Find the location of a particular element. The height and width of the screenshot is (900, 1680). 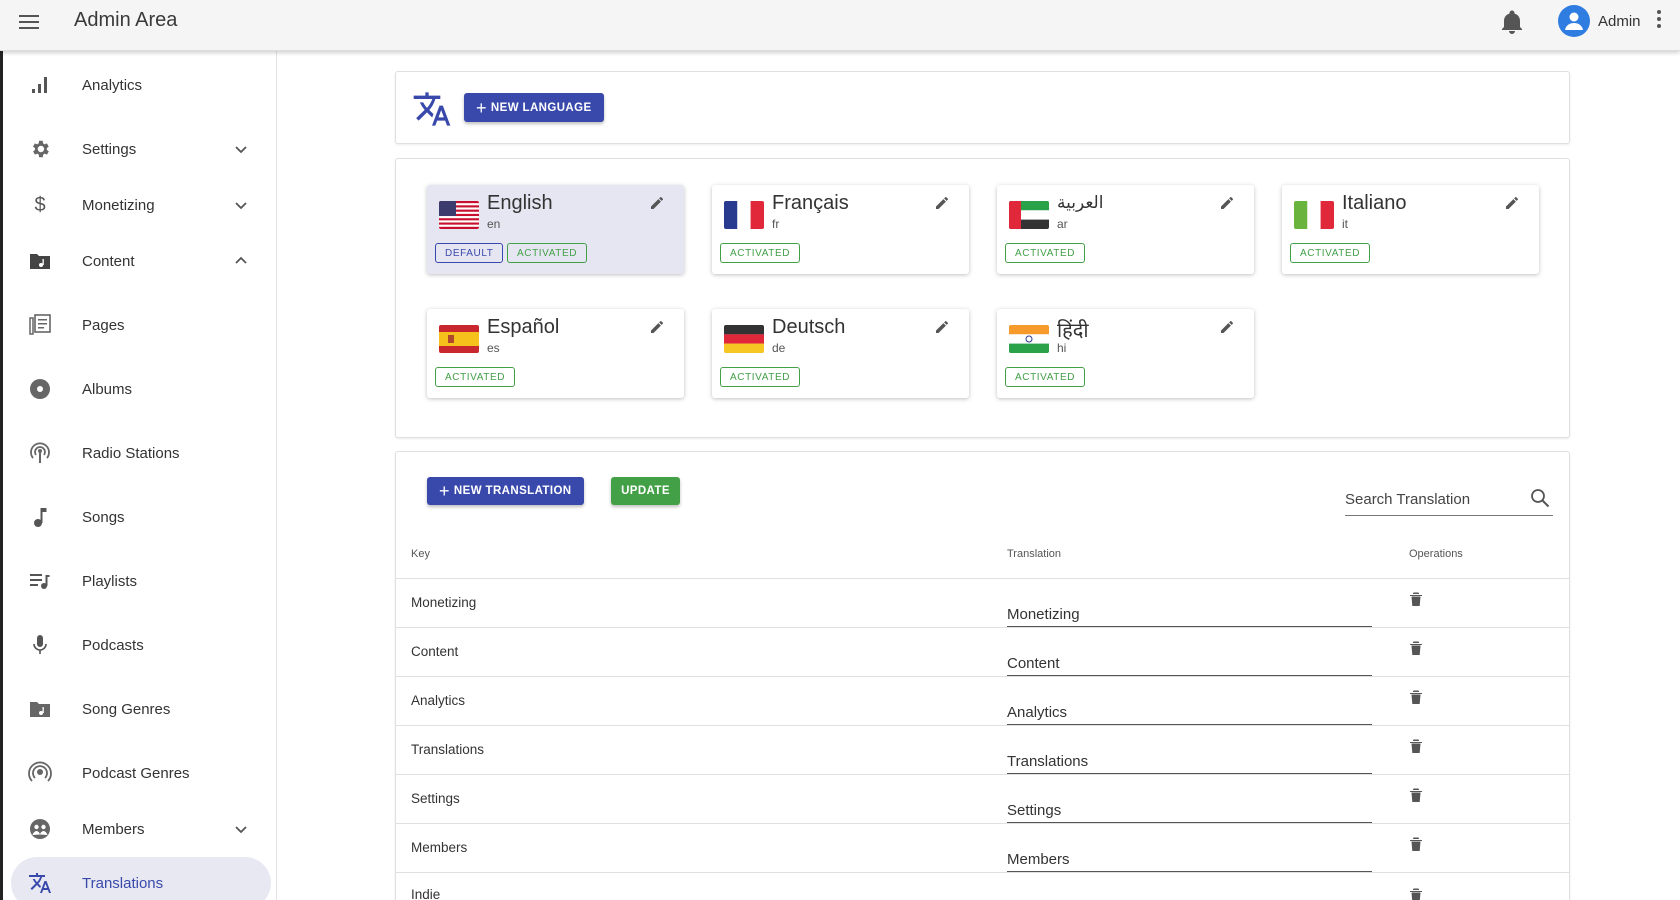

user-menu: Admin is located at coordinates (1599, 21).